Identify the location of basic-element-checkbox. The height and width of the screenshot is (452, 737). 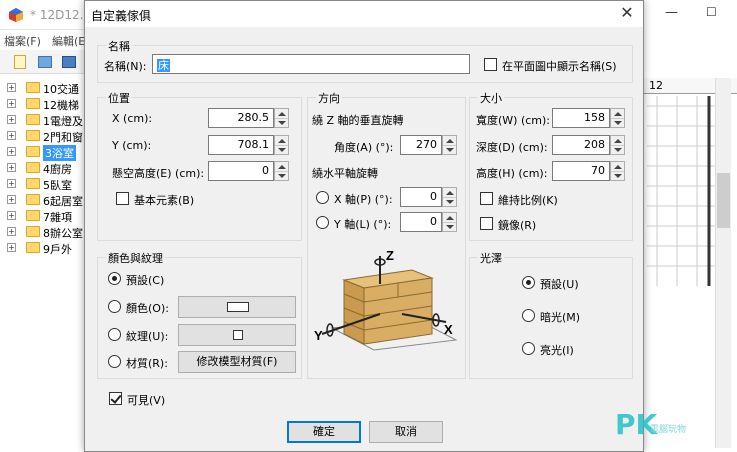
(122, 198).